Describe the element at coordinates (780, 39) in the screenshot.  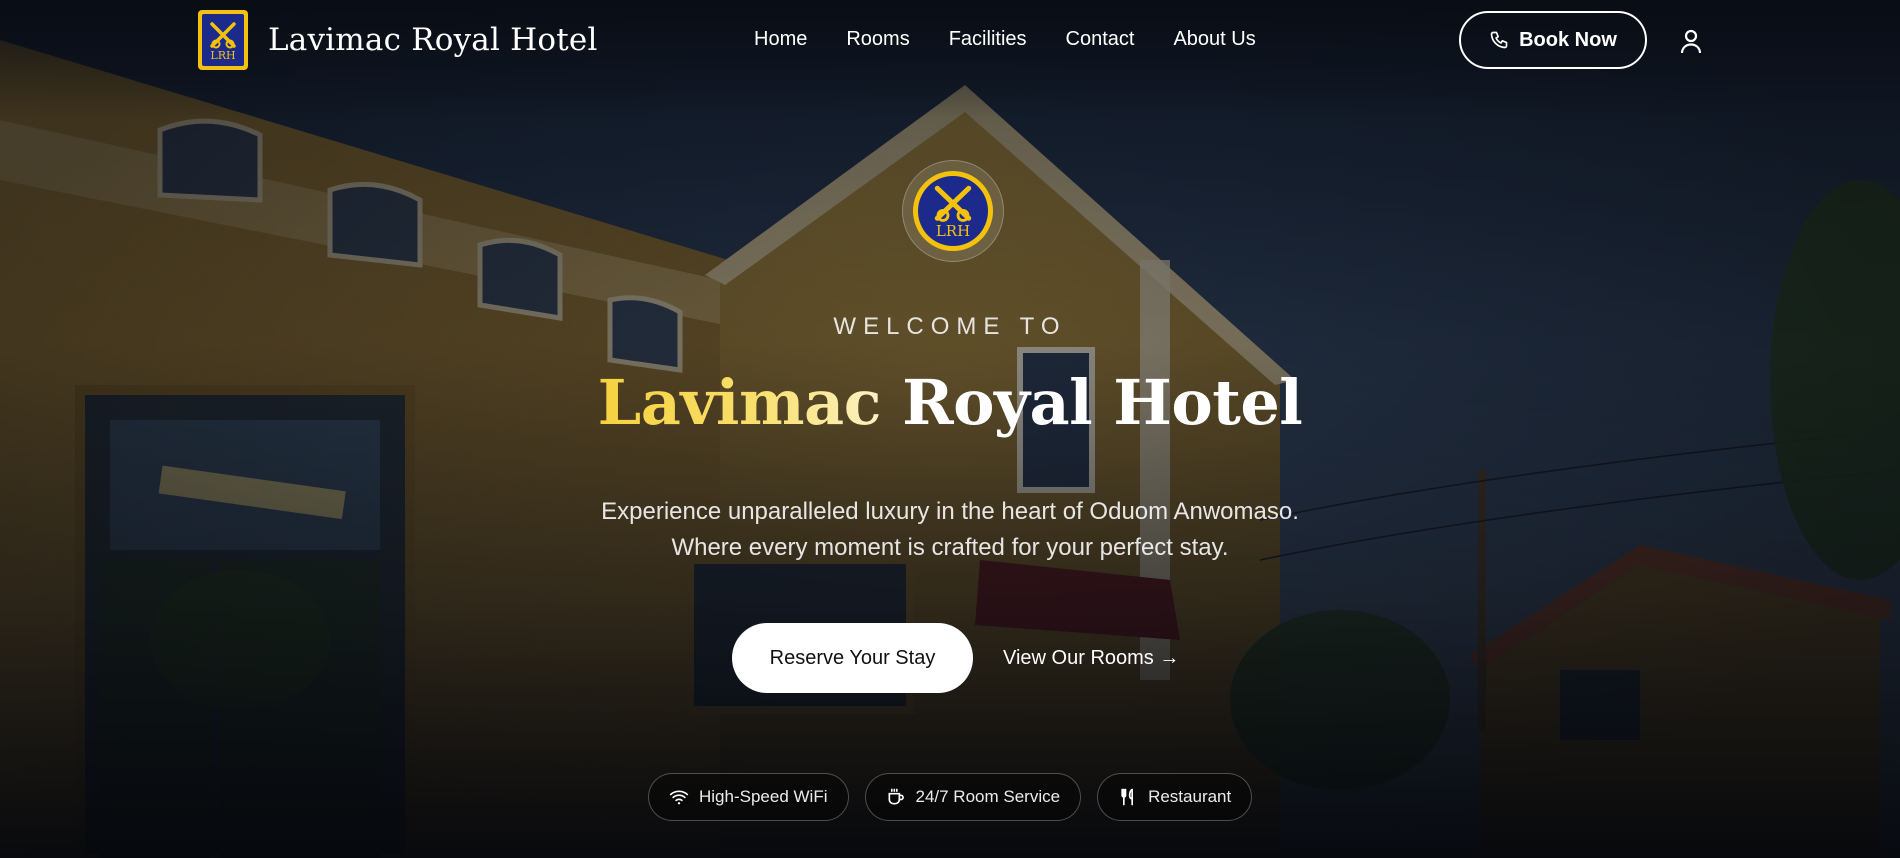
I see `nav-home: Home` at that location.